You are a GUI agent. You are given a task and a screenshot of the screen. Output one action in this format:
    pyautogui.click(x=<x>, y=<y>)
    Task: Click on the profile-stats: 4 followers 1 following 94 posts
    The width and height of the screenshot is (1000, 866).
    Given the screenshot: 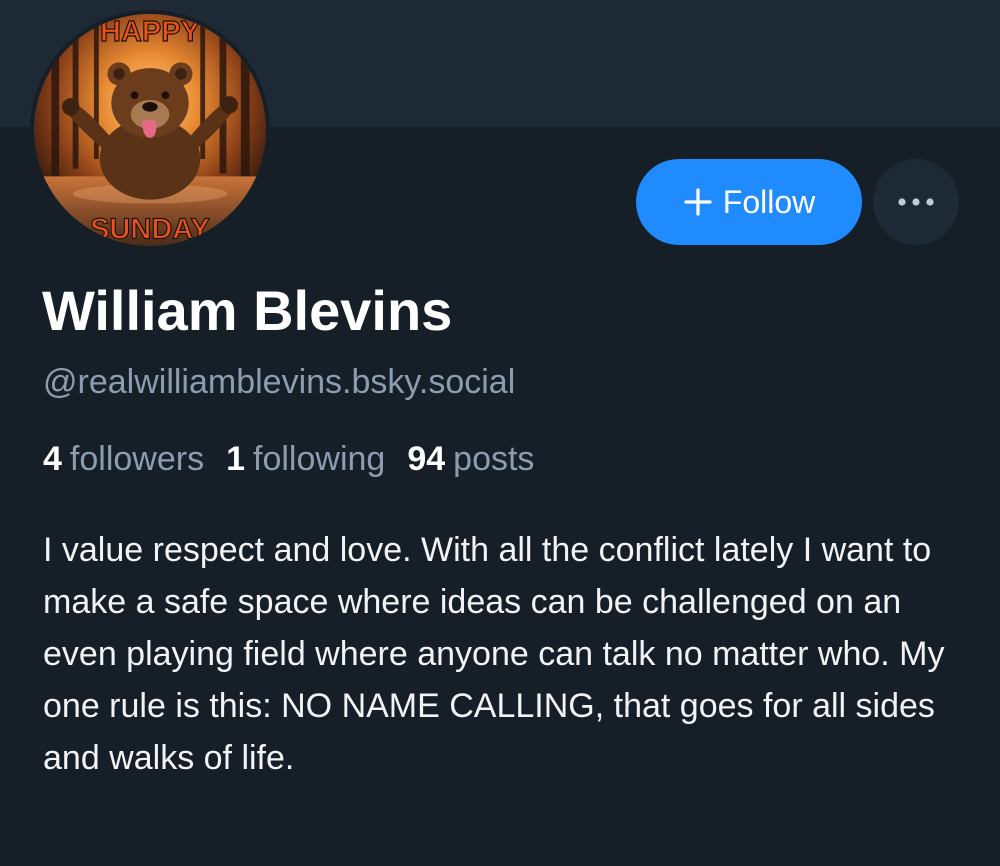 What is the action you would take?
    pyautogui.click(x=299, y=459)
    